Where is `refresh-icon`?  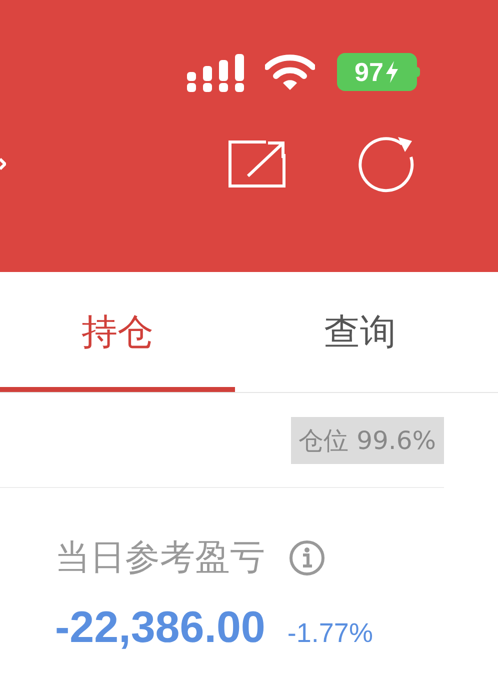
refresh-icon is located at coordinates (387, 164).